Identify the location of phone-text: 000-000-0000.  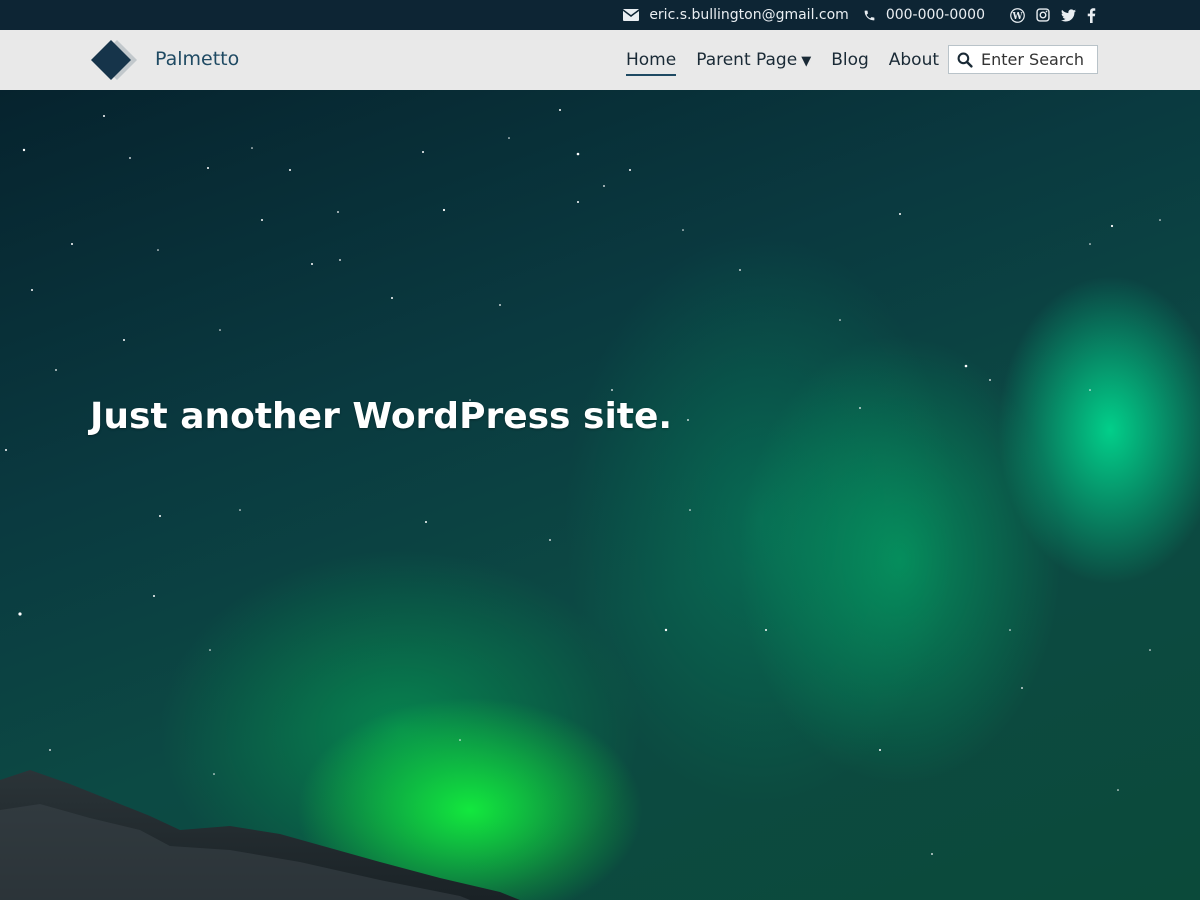
(935, 15).